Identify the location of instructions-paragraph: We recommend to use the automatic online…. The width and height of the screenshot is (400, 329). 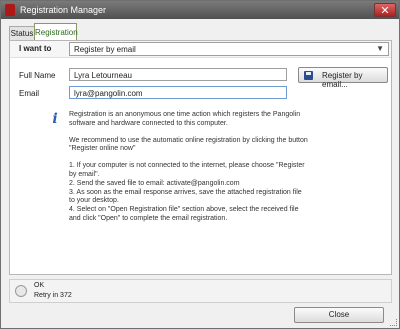
(188, 144).